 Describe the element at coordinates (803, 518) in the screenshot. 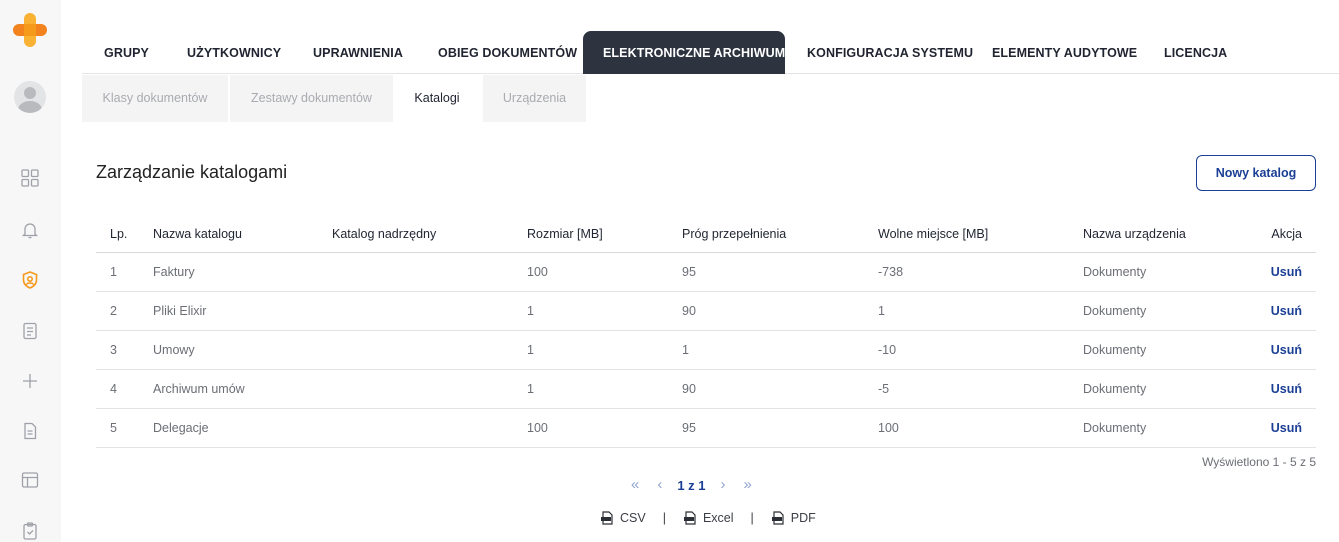

I see `export-pdf-label: PDF` at that location.